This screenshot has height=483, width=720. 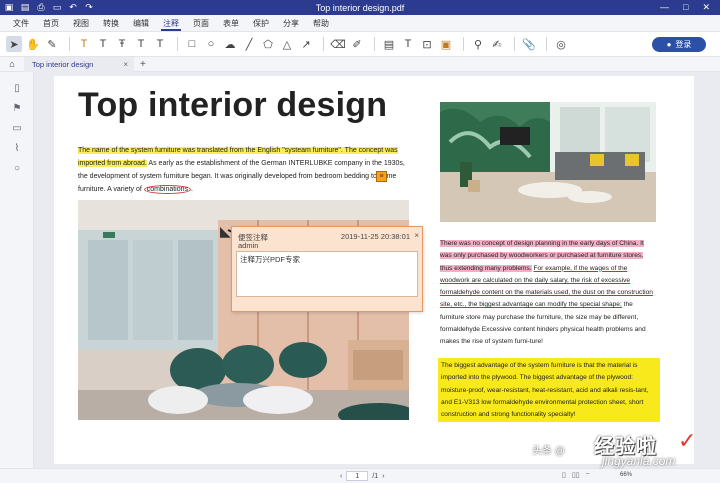 I want to click on zoom-out-icon: −, so click(x=588, y=475).